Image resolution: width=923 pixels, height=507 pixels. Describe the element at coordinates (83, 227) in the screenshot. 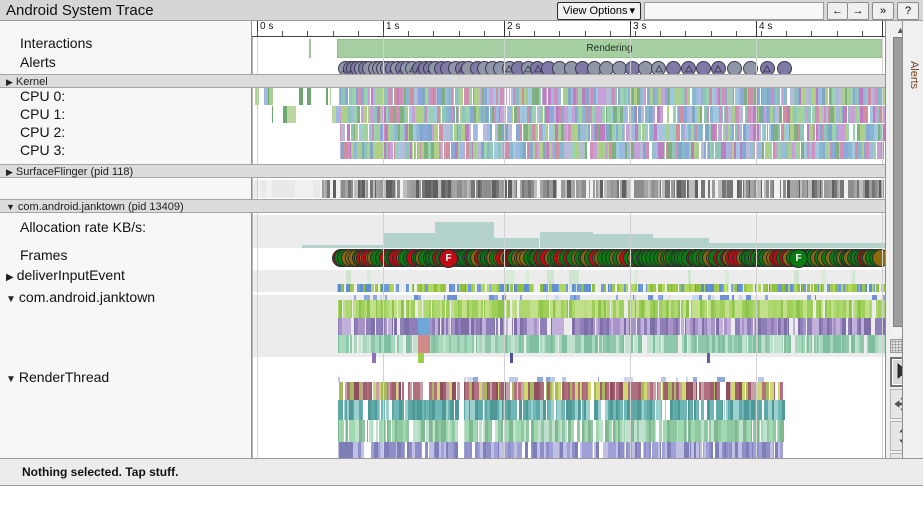

I see `track-label-allocation-rate: Allocation rate KB/s:` at that location.